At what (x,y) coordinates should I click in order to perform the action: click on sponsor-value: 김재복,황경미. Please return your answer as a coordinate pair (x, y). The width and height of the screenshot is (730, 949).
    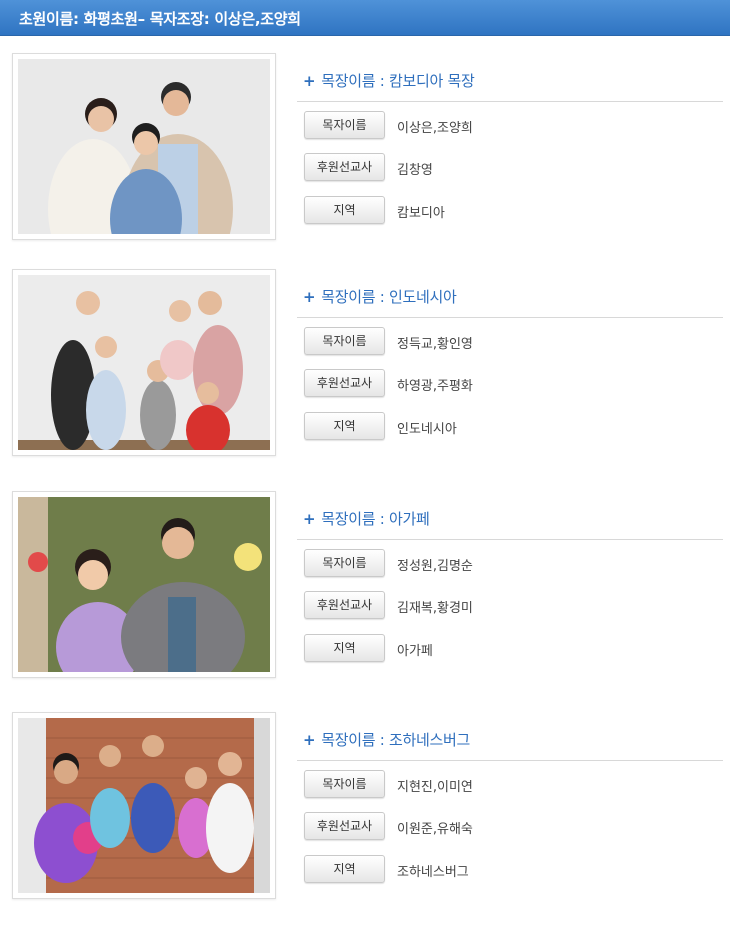
    Looking at the image, I should click on (435, 608).